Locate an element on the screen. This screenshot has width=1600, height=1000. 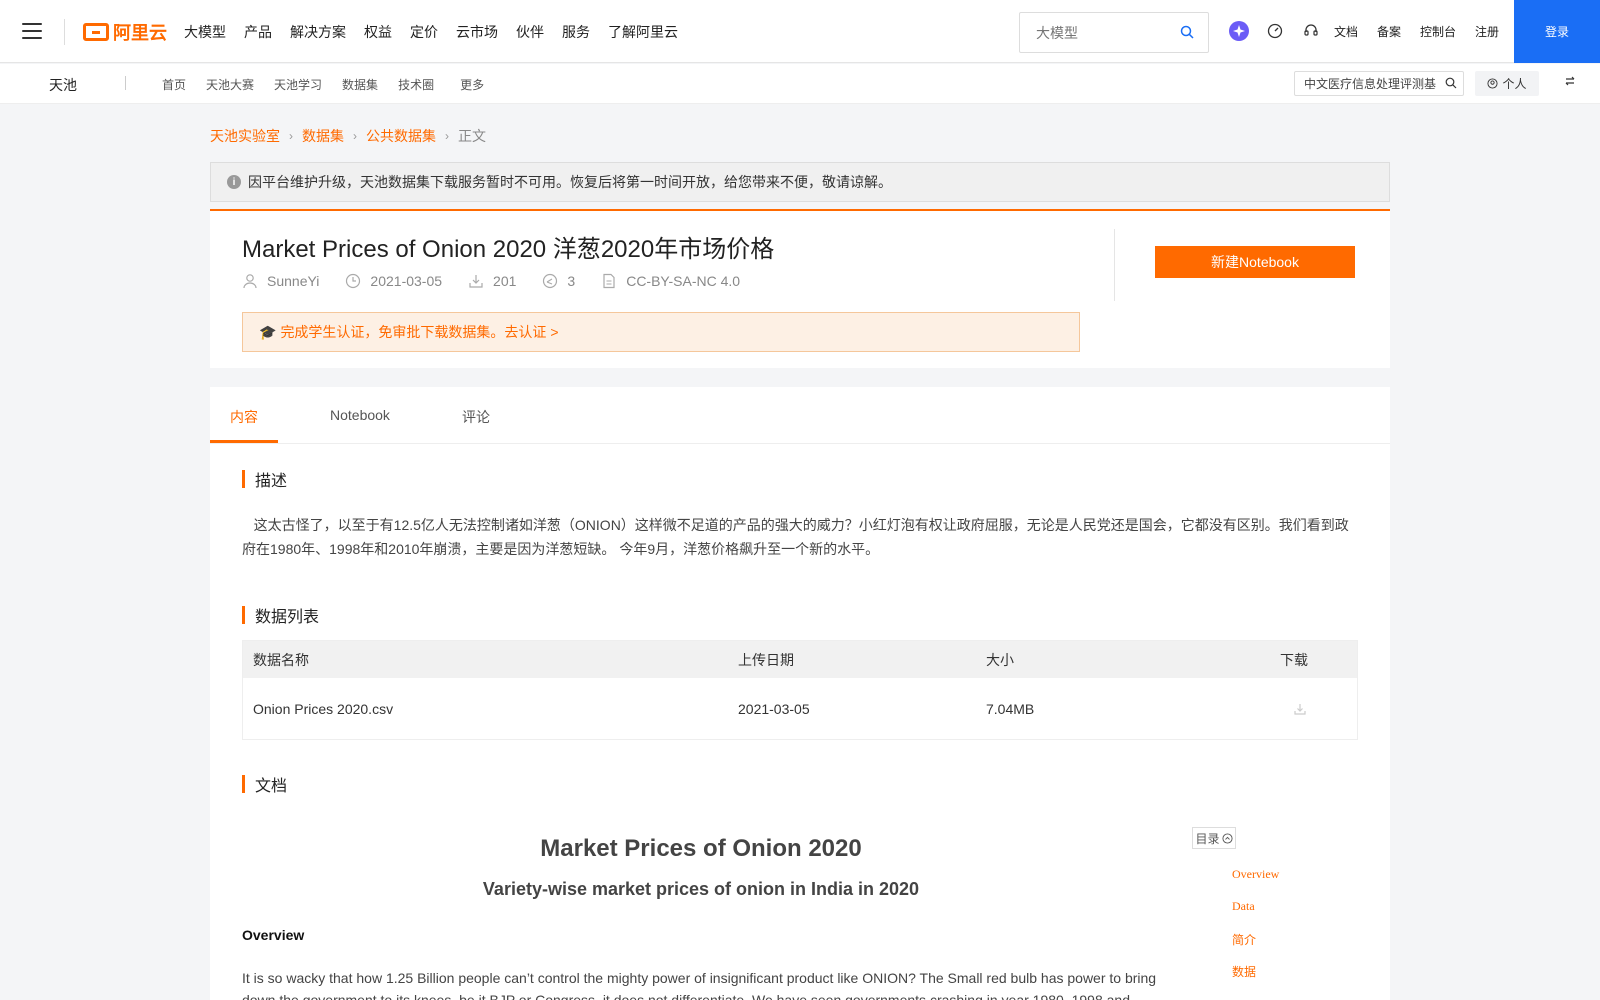
meta-shares: 3 is located at coordinates (558, 281).